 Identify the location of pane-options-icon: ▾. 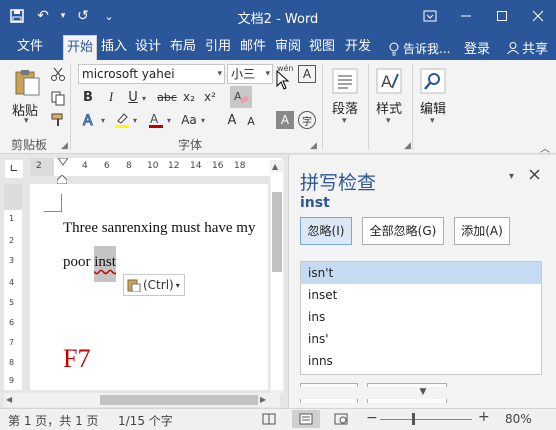
(511, 176).